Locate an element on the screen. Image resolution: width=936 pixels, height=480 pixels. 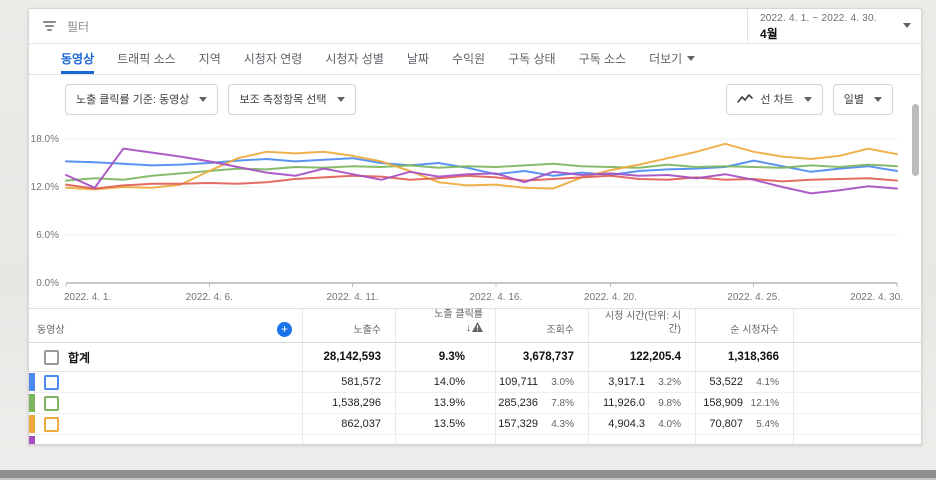
column-header-unique-viewers: 순 시청자수 is located at coordinates (745, 325).